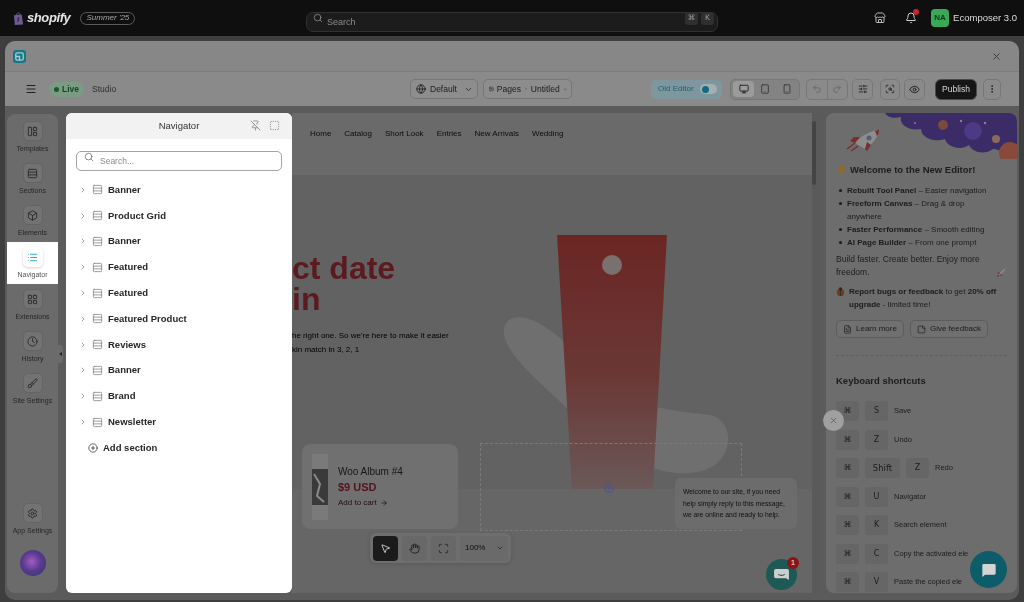 Image resolution: width=1024 pixels, height=602 pixels. What do you see at coordinates (179, 396) in the screenshot?
I see `navigator-section-item: Brand` at bounding box center [179, 396].